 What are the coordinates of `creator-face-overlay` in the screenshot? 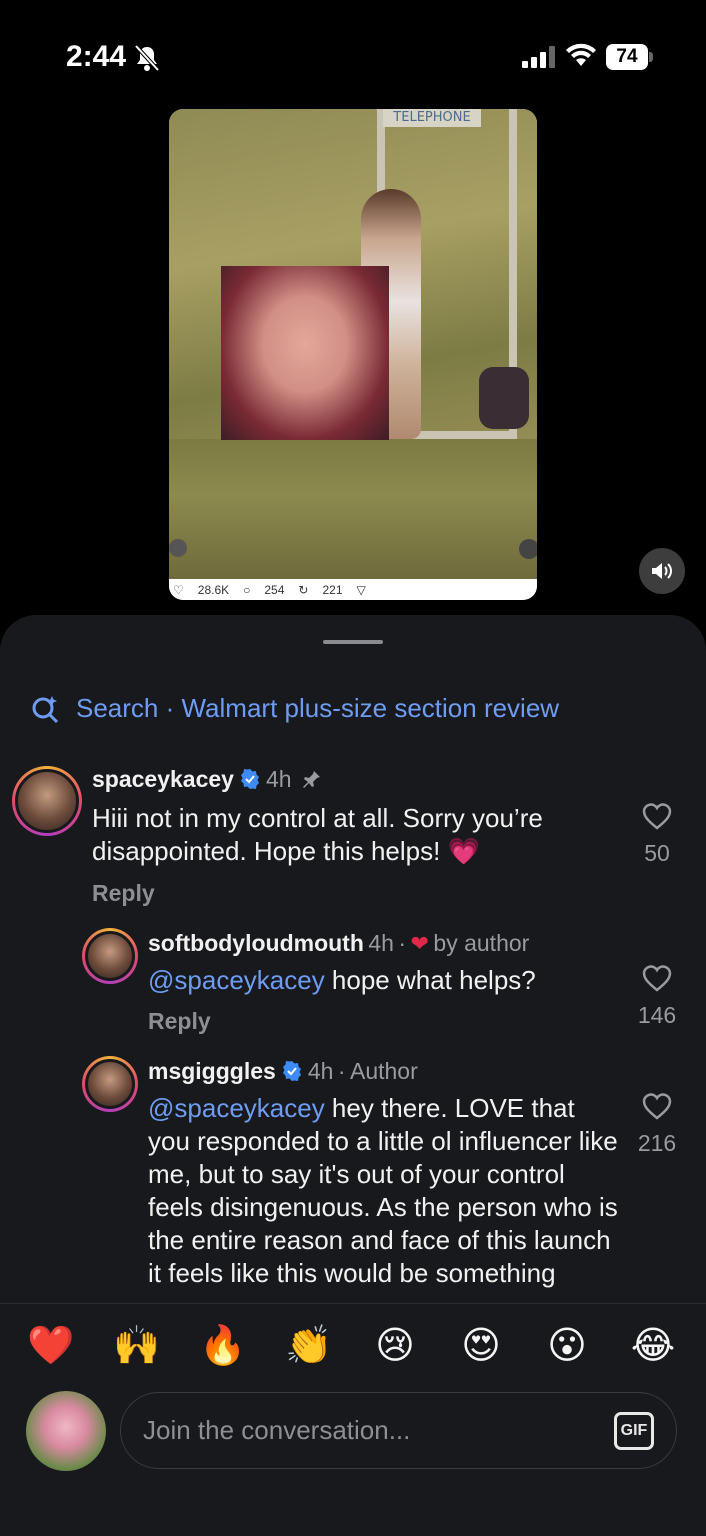 It's located at (305, 353).